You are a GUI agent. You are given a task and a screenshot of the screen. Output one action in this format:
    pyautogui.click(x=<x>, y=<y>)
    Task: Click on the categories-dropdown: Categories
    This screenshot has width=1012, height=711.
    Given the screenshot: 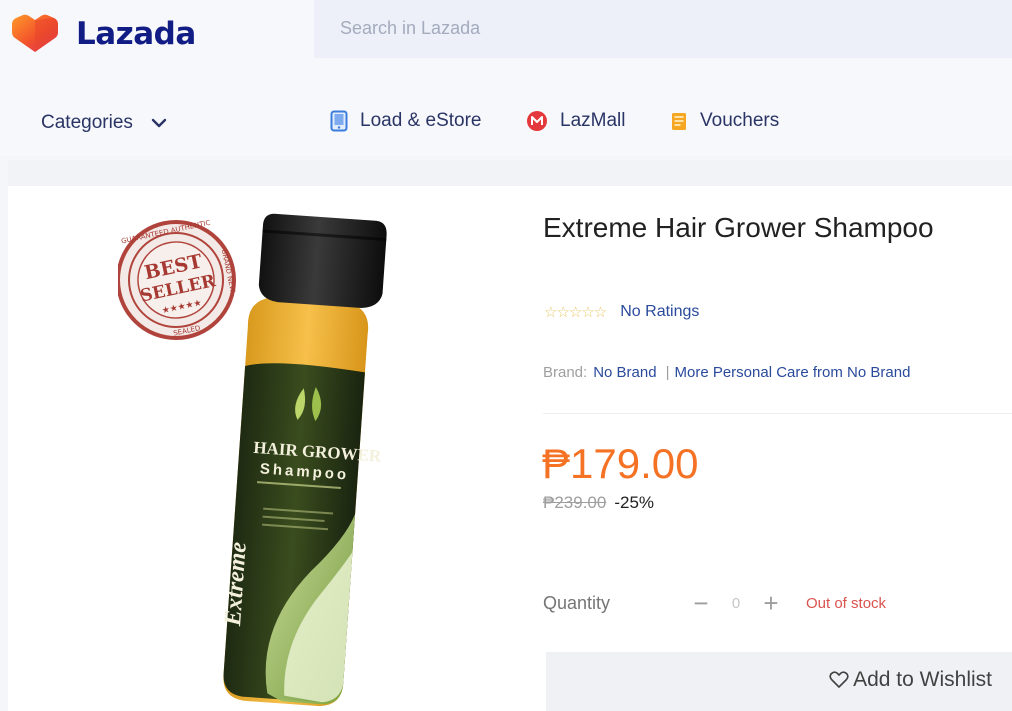 What is the action you would take?
    pyautogui.click(x=104, y=123)
    